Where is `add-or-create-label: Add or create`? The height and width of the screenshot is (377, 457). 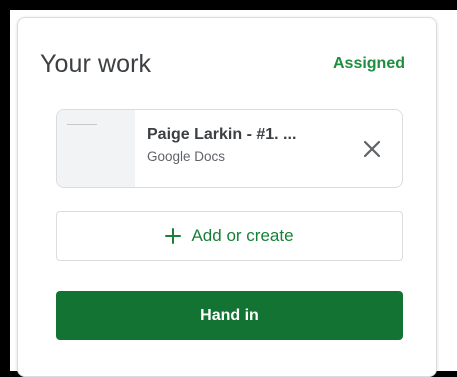
add-or-create-label: Add or create is located at coordinates (242, 235).